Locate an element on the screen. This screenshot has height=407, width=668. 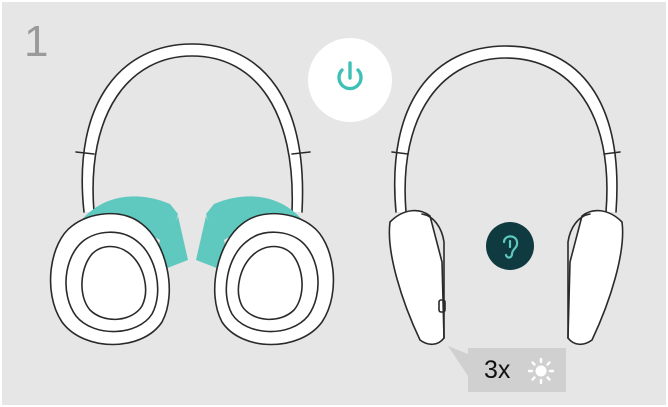
led-blink-callout: 3x is located at coordinates (517, 370).